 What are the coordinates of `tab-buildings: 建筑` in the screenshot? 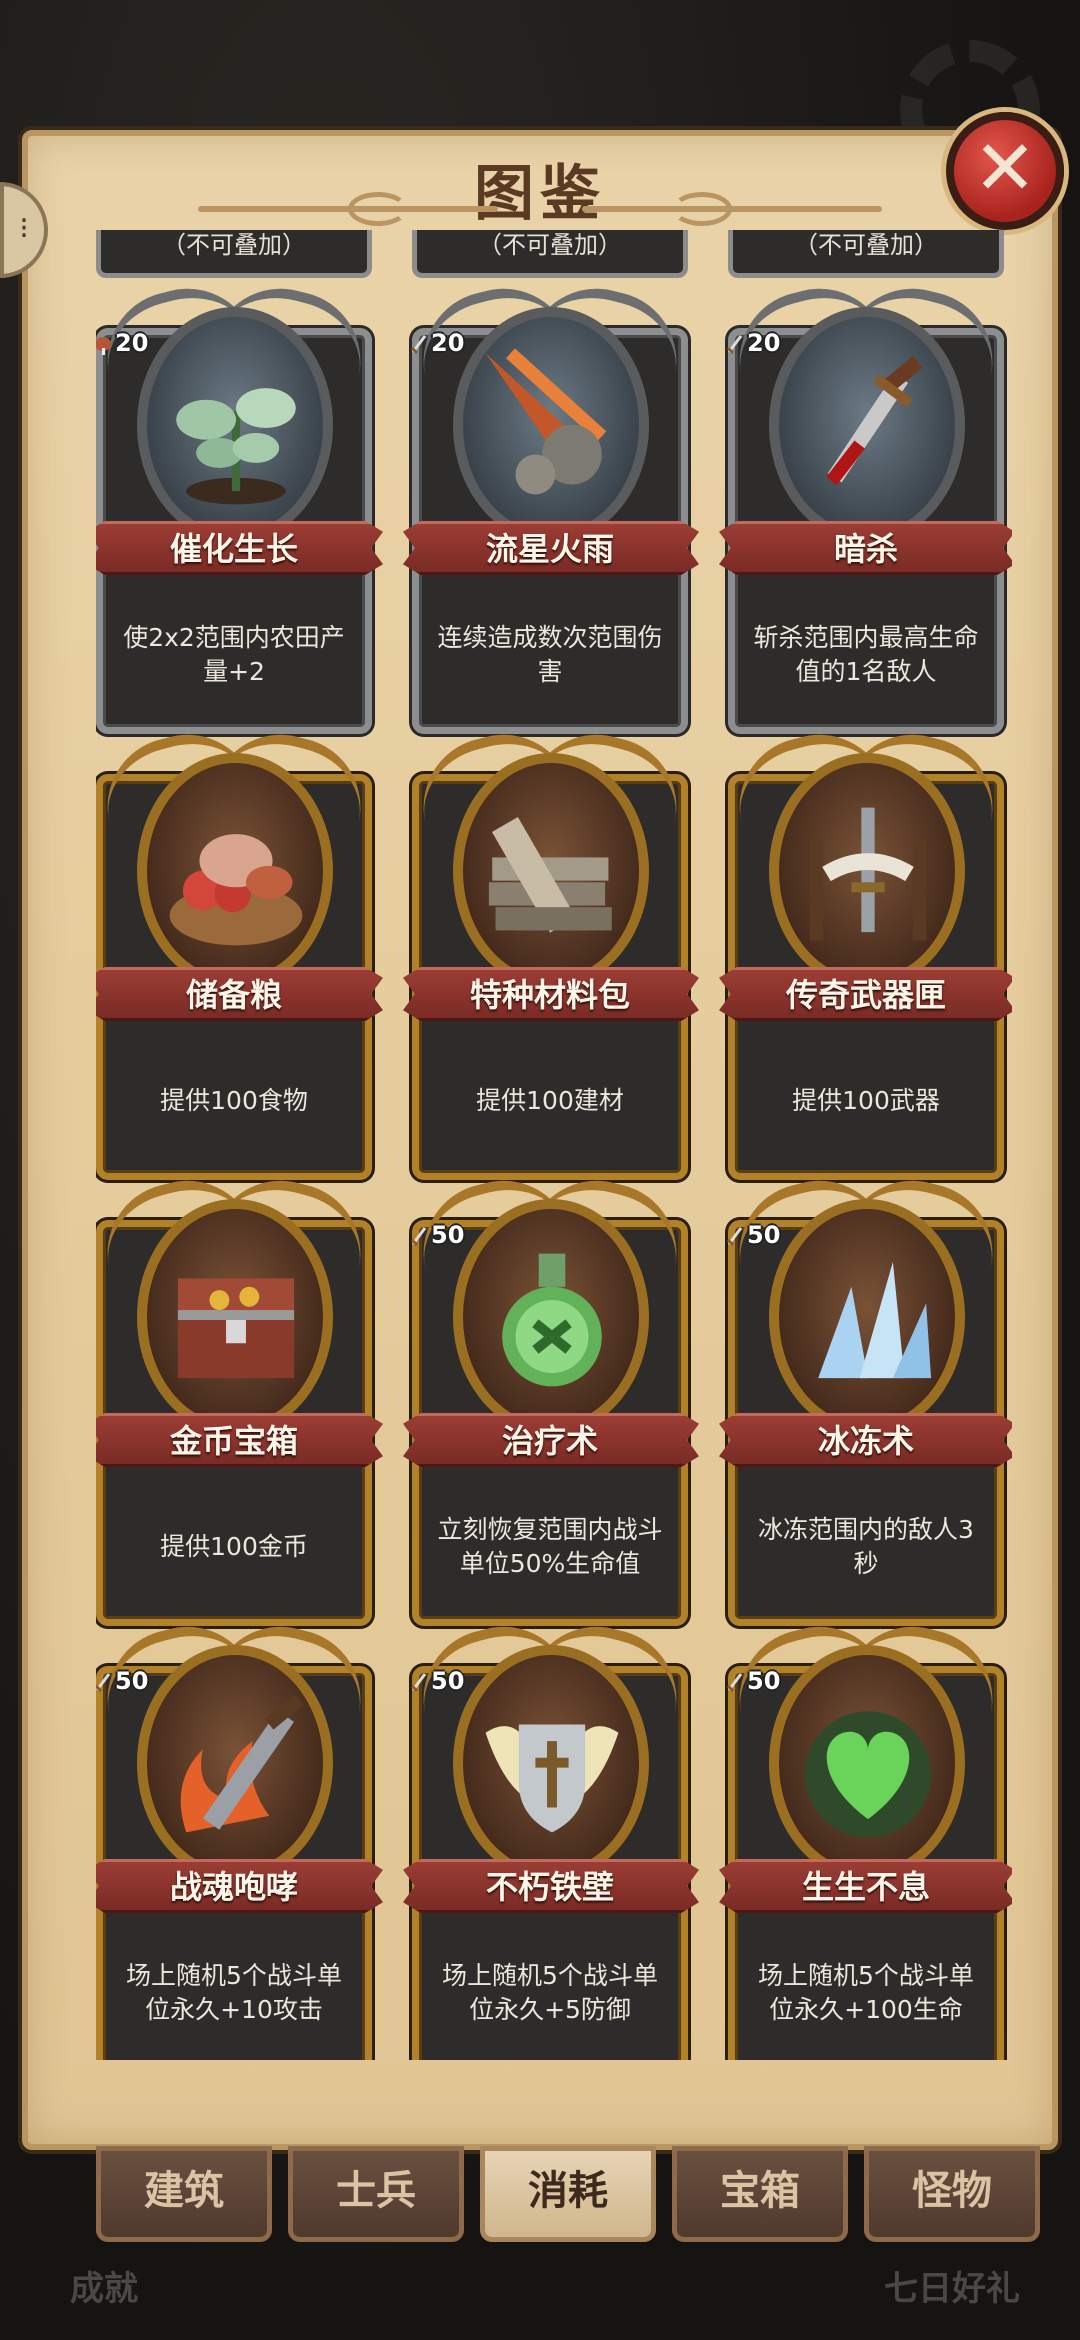 It's located at (184, 2194).